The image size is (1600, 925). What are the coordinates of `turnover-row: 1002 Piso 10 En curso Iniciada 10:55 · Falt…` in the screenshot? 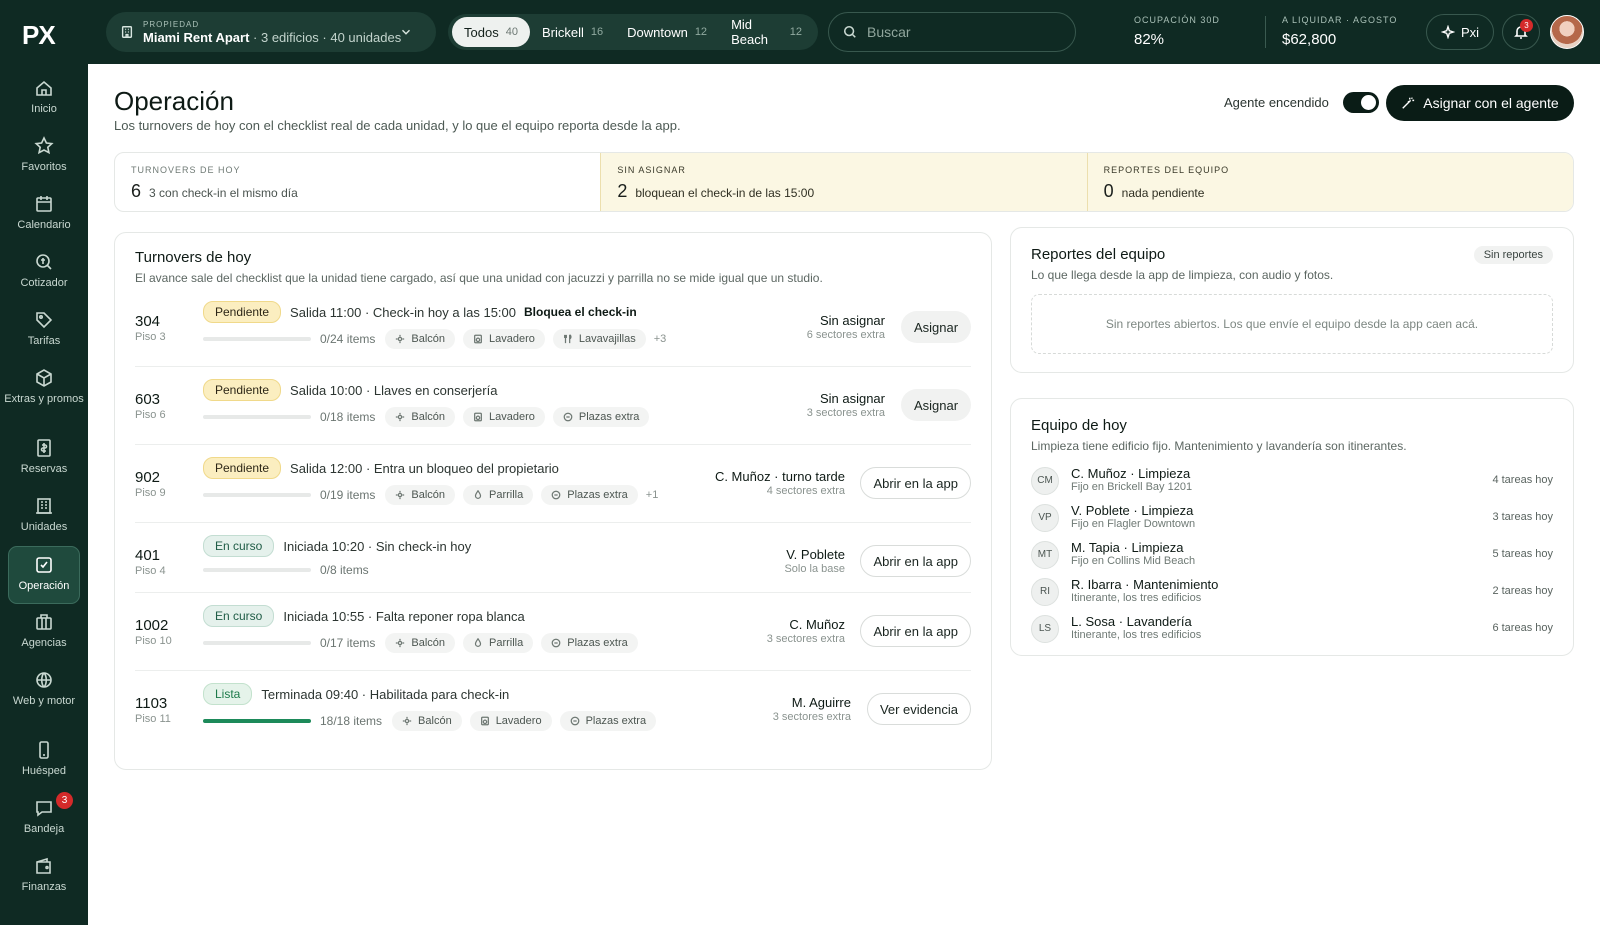 It's located at (553, 632).